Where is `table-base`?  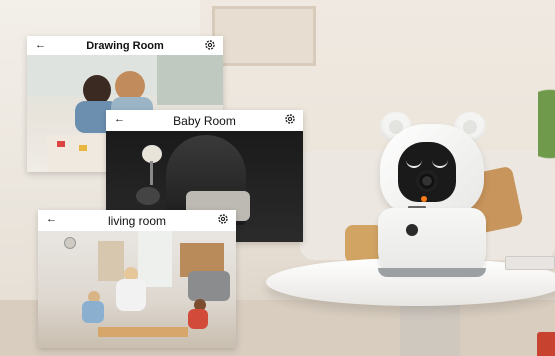 table-base is located at coordinates (430, 328).